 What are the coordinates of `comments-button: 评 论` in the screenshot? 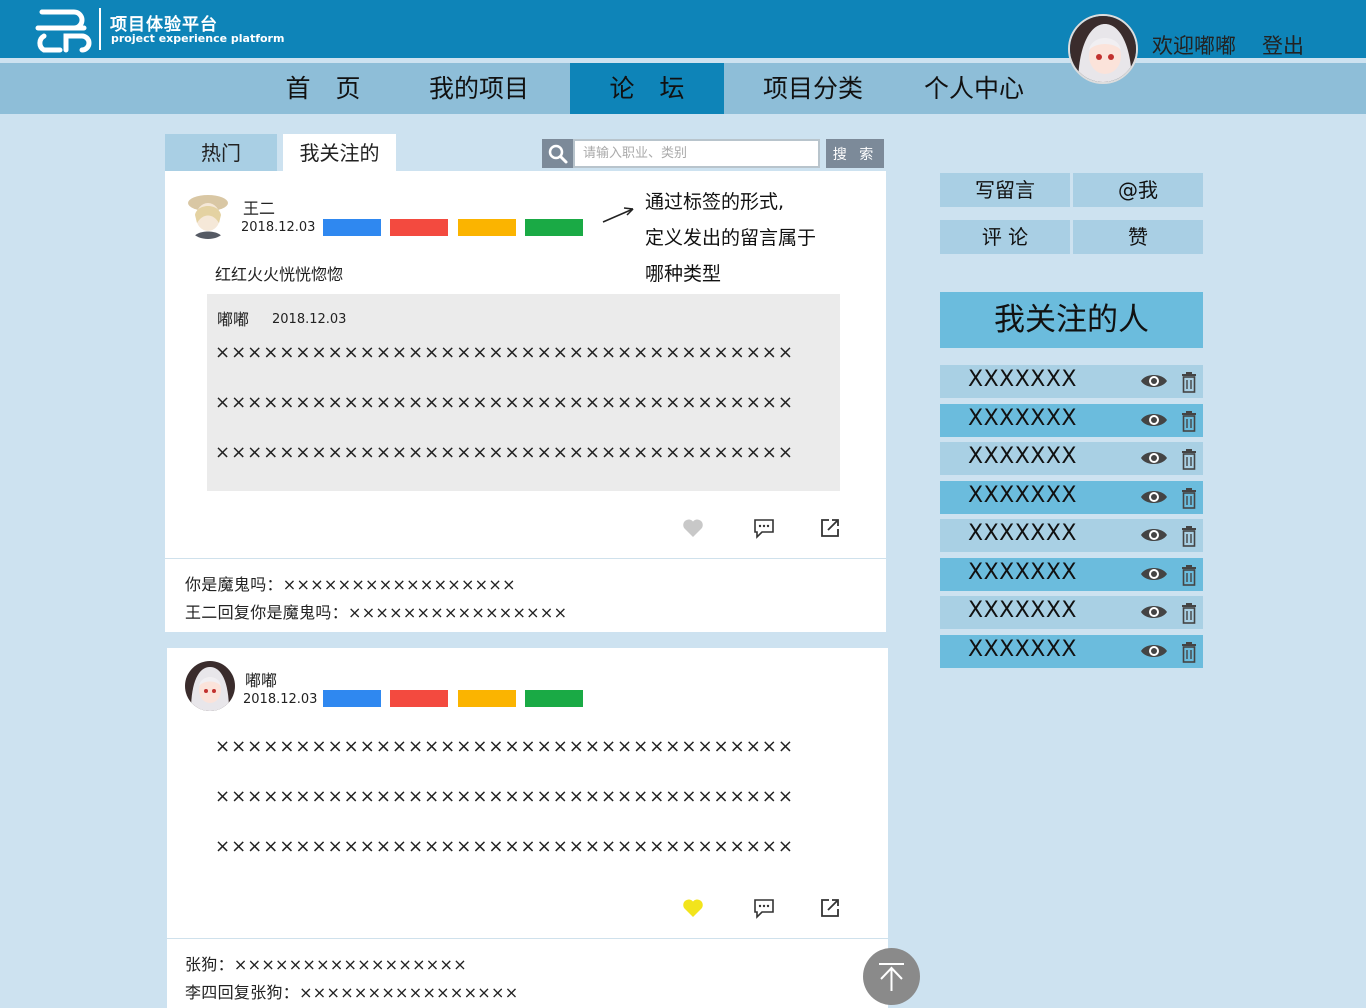 It's located at (1005, 237).